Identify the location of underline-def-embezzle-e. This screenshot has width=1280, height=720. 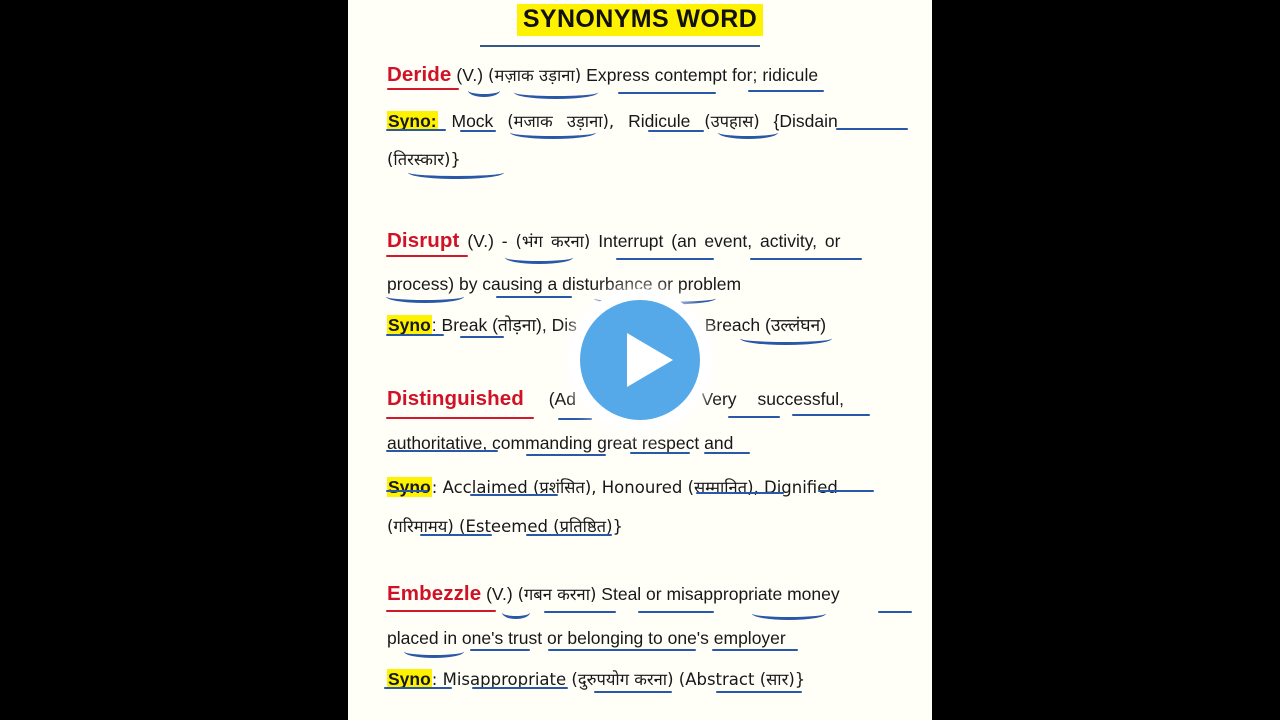
(500, 650).